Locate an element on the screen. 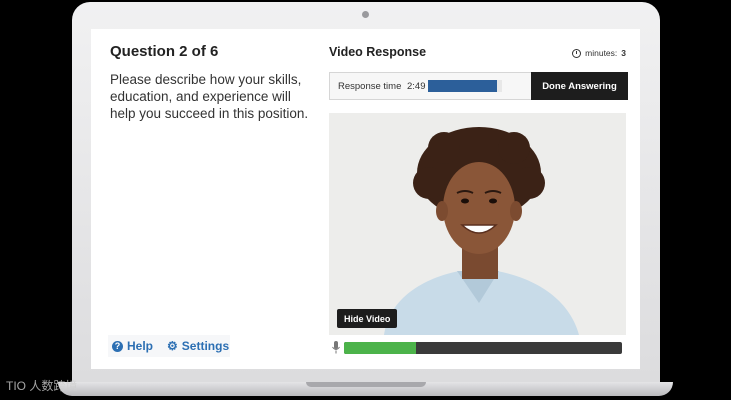 This screenshot has width=731, height=400. hide-video-button: Hide Video is located at coordinates (367, 318).